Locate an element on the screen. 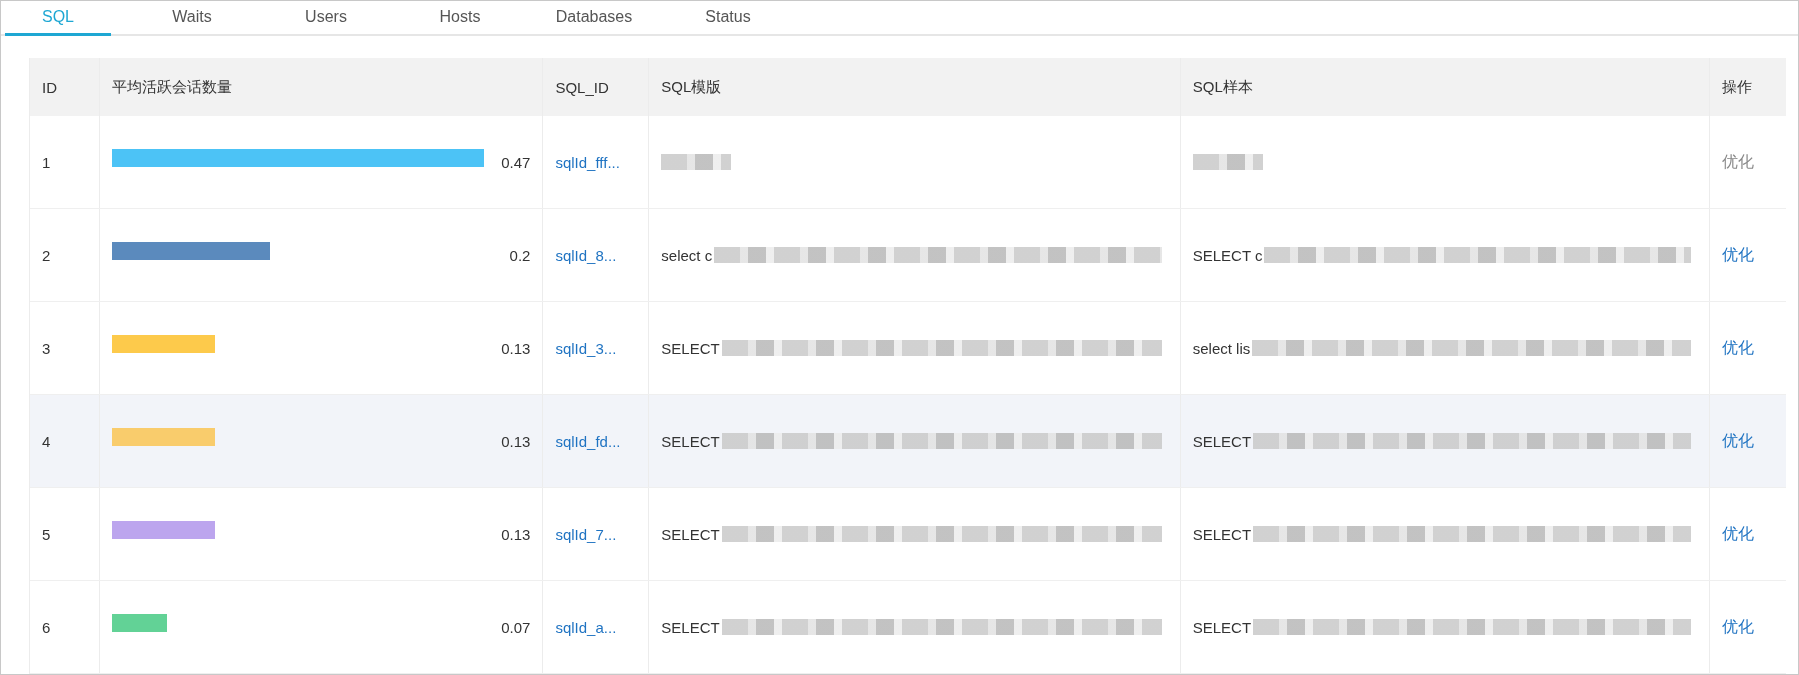  tab: Waits is located at coordinates (192, 18).